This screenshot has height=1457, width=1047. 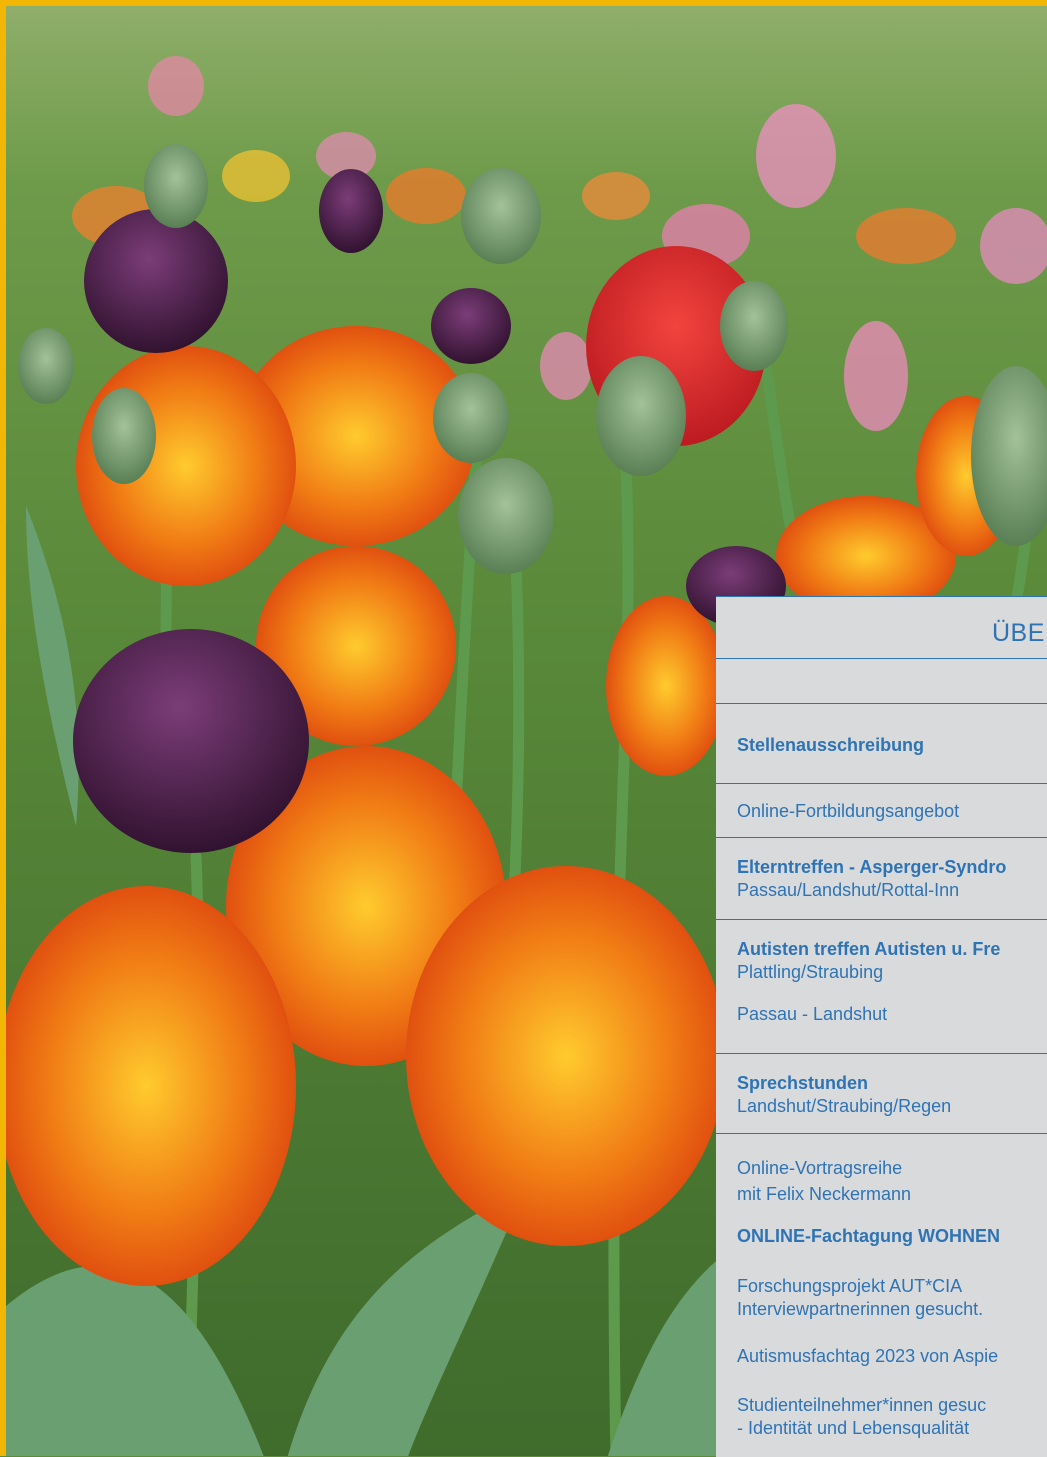 What do you see at coordinates (848, 890) in the screenshot?
I see `entry-subtitle: Passau/Landshut/Rottal-Inn` at bounding box center [848, 890].